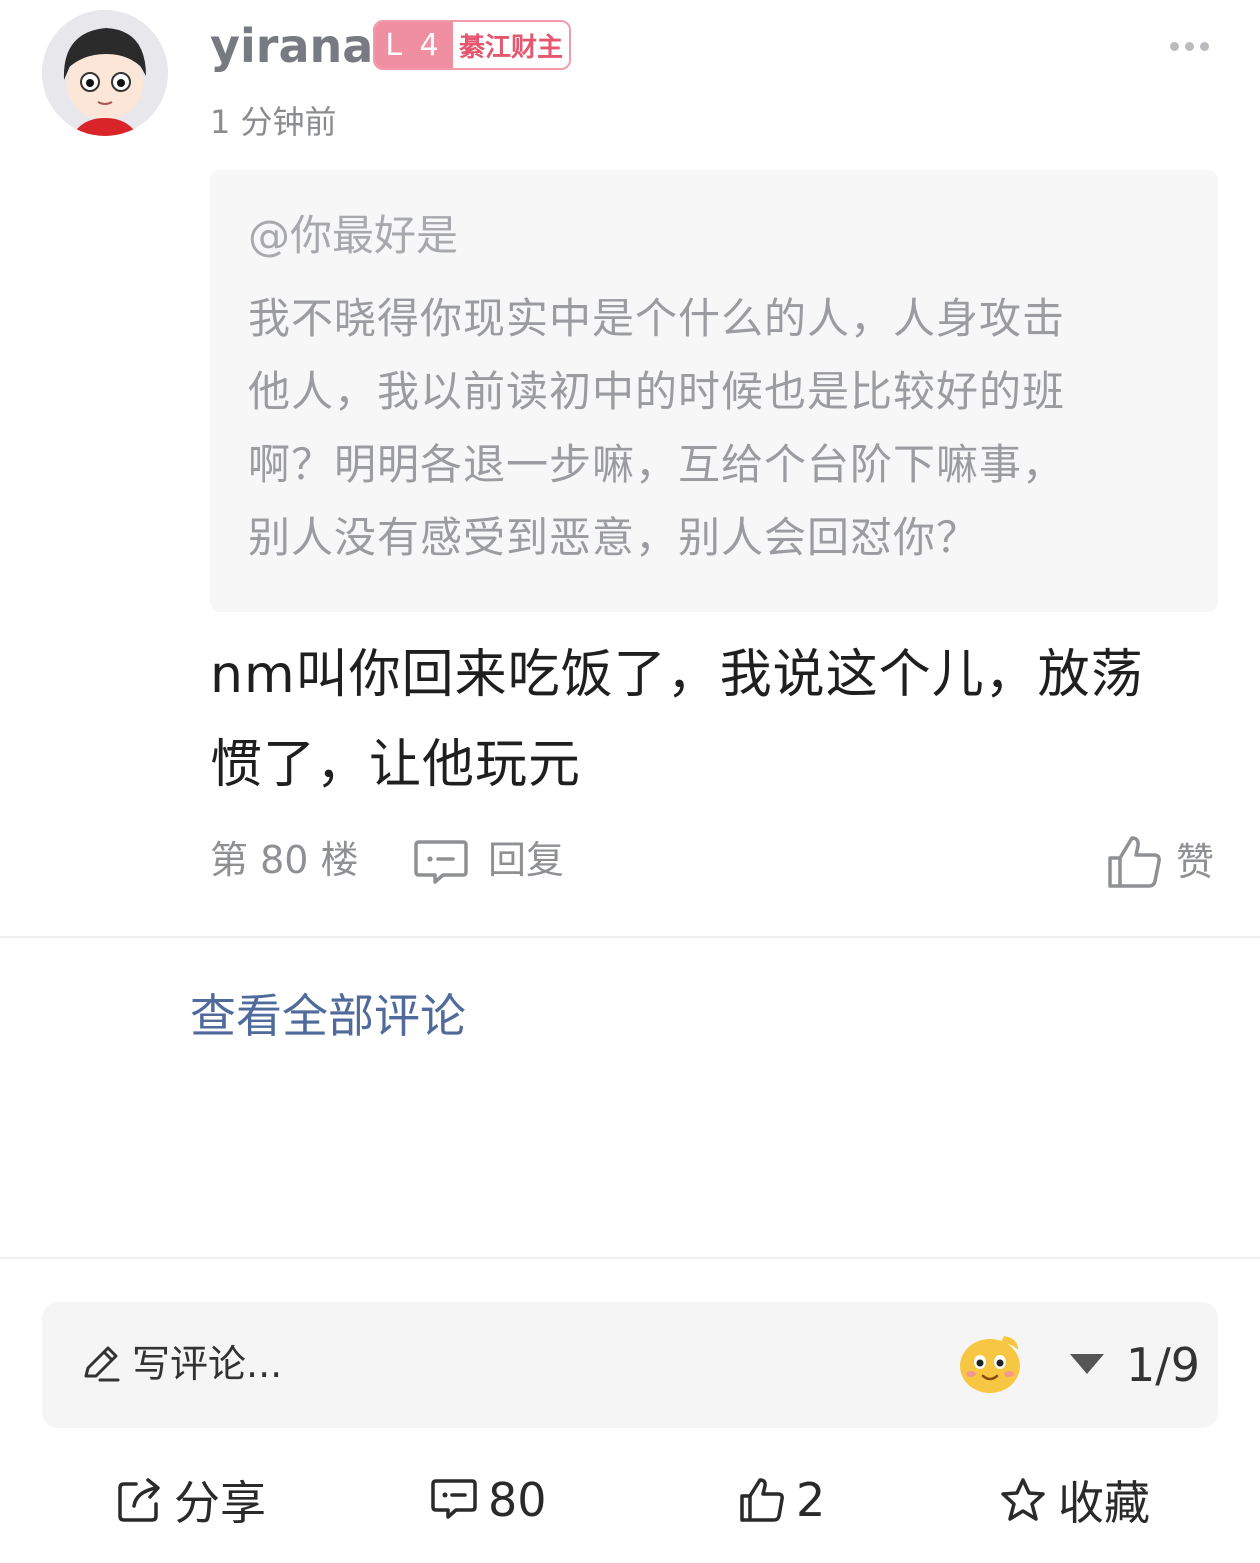 The image size is (1260, 1563). Describe the element at coordinates (220, 1503) in the screenshot. I see `share-label: 分享` at that location.